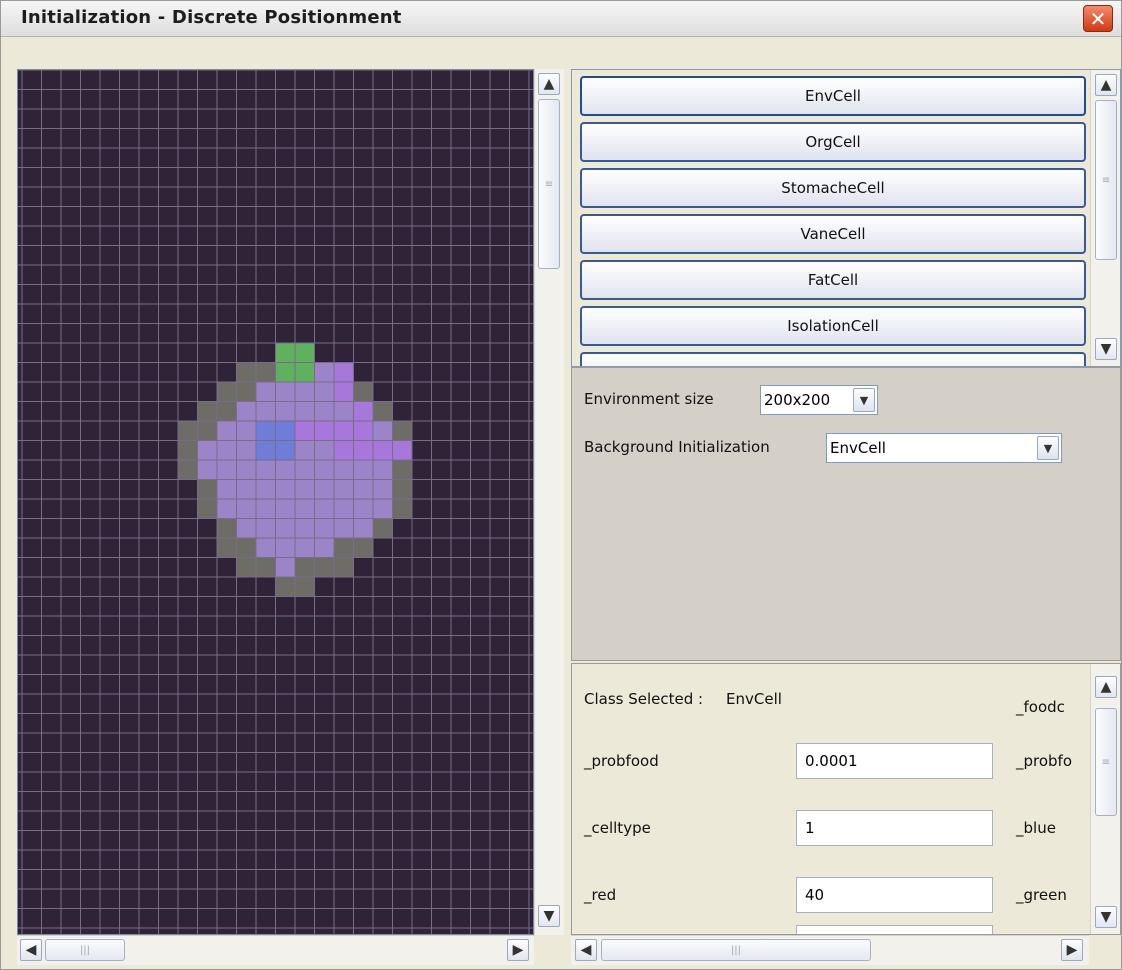 The width and height of the screenshot is (1122, 970). Describe the element at coordinates (894, 761) in the screenshot. I see `property-field-probfood` at that location.